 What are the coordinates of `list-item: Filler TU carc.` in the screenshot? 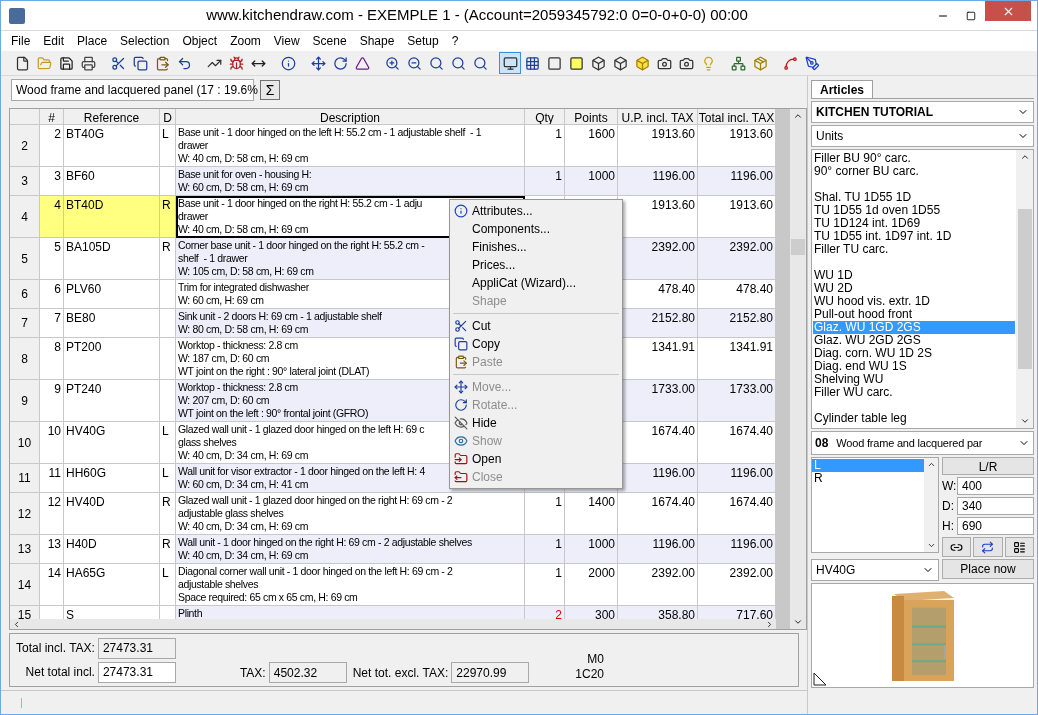 It's located at (914, 249).